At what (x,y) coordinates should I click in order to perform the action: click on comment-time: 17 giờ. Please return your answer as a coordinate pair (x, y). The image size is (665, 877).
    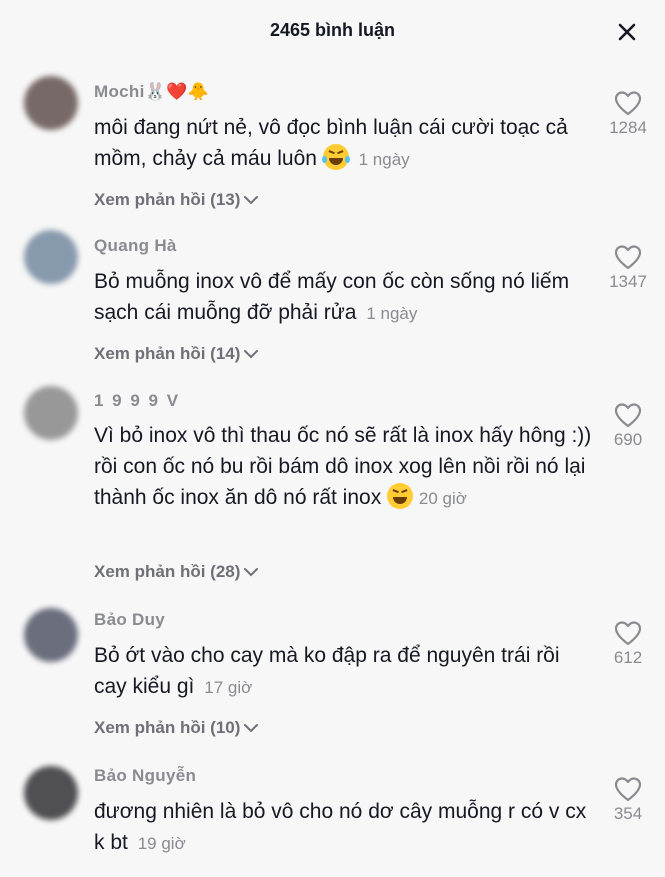
    Looking at the image, I should click on (228, 687).